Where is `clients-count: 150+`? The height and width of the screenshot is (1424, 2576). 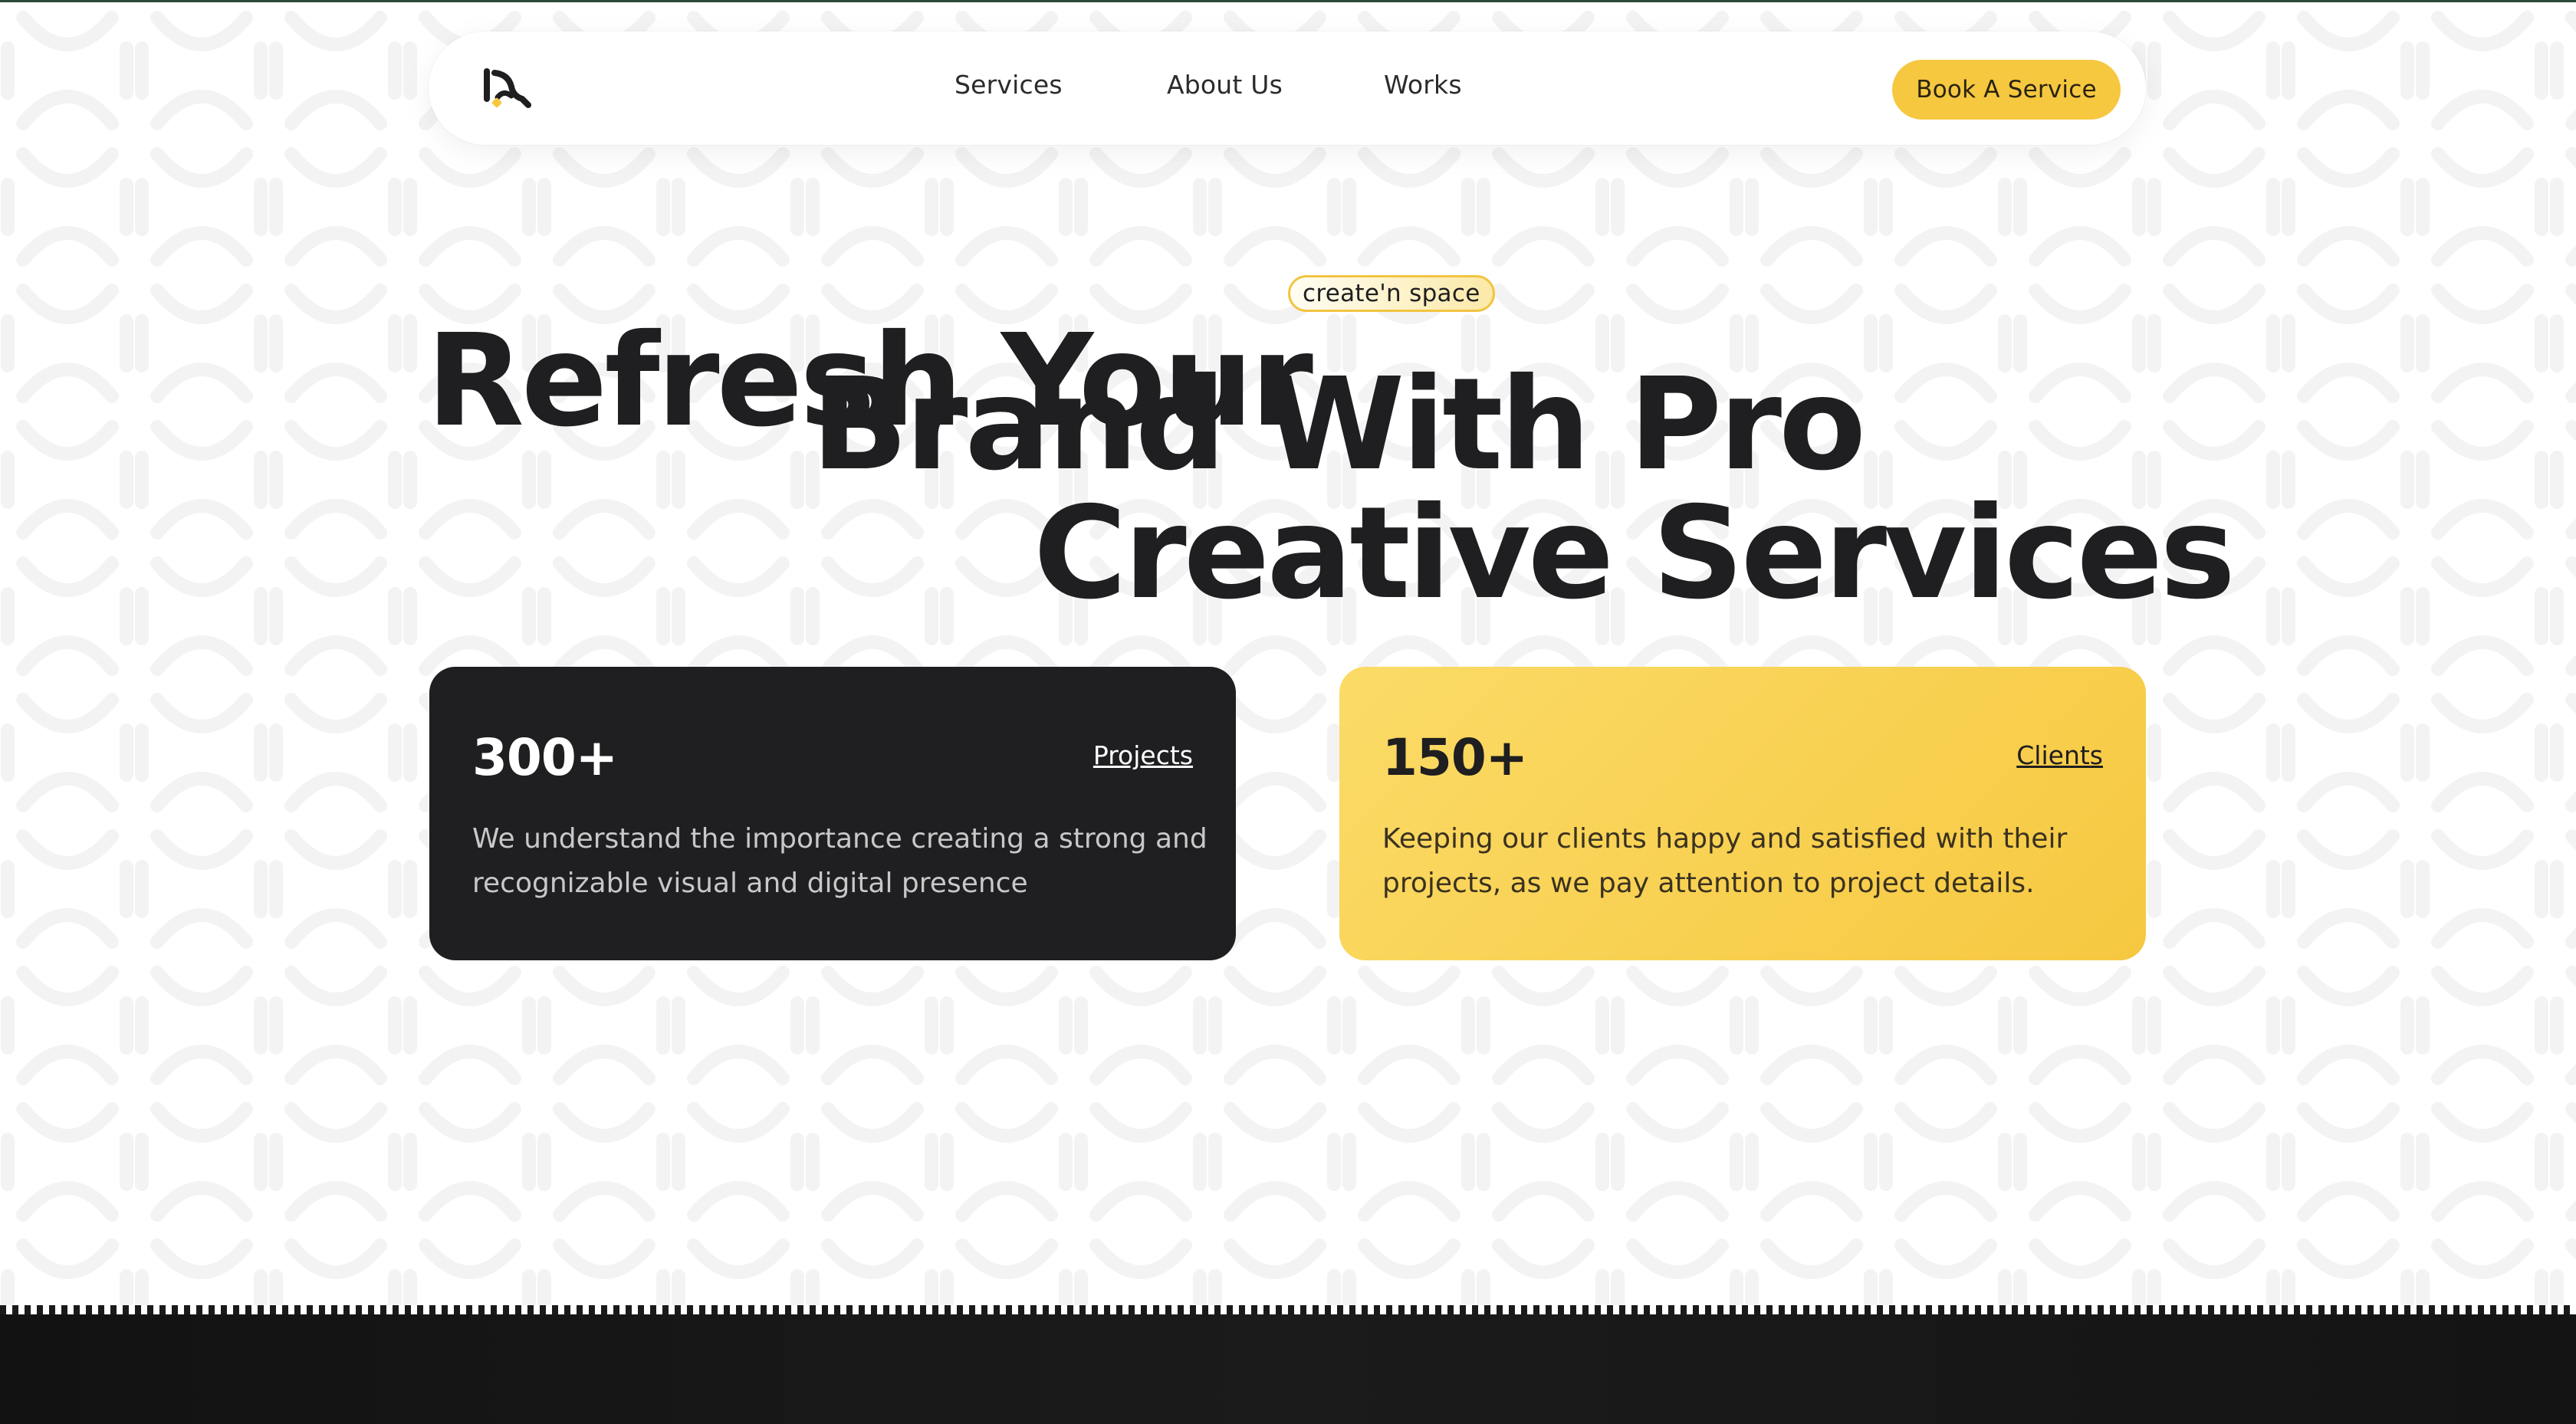
clients-count: 150+ is located at coordinates (1455, 757).